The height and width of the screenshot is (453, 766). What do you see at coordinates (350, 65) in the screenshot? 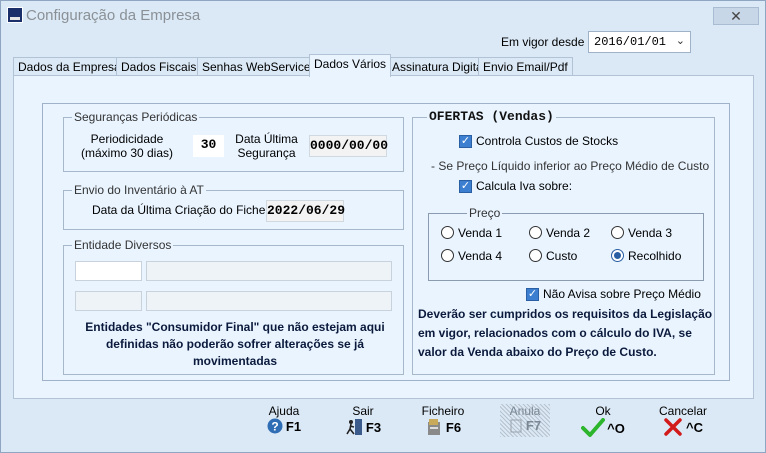
I see `tab-dados-varios: Dados Vários` at bounding box center [350, 65].